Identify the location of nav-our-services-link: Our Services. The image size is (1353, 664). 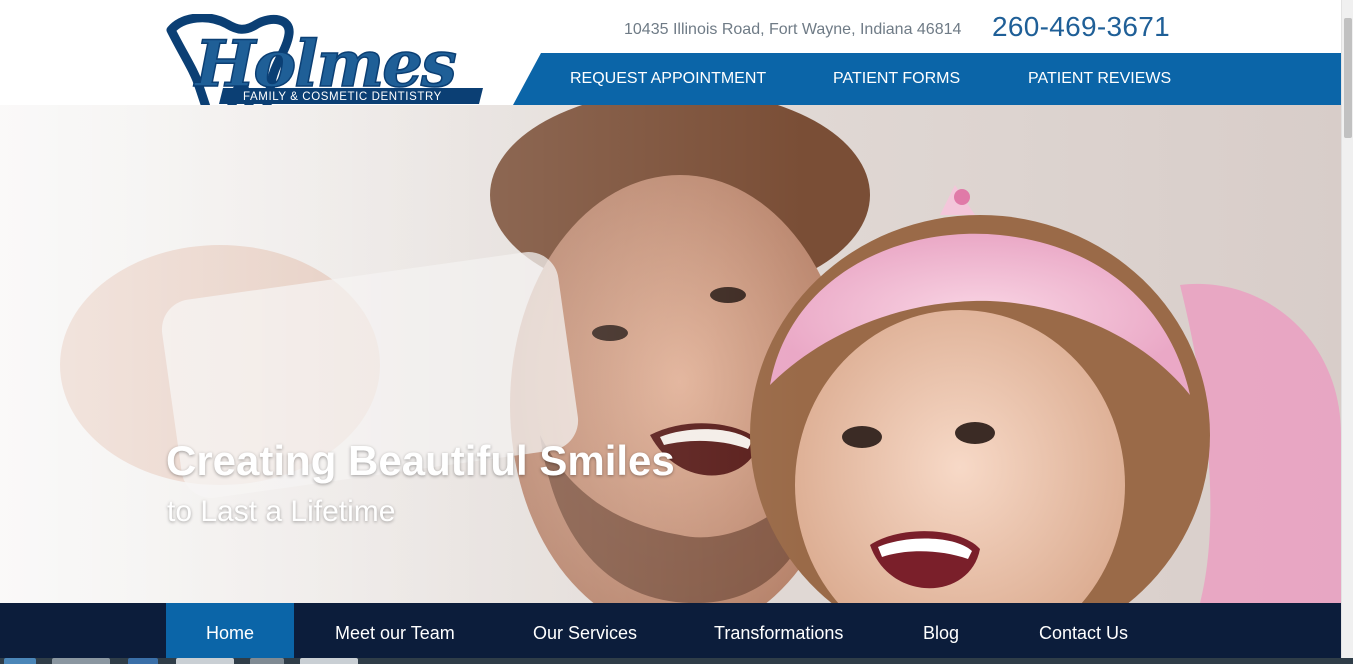
(585, 630).